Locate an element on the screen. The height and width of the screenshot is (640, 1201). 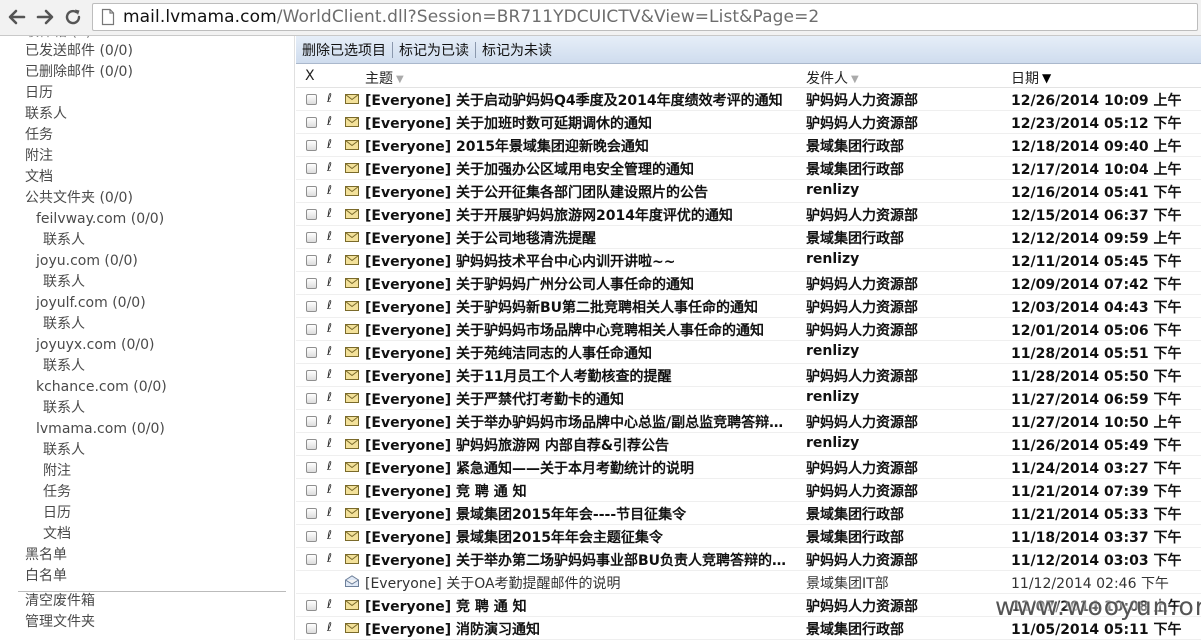
sidebar-item: 已删除邮件 (0/0) is located at coordinates (79, 72).